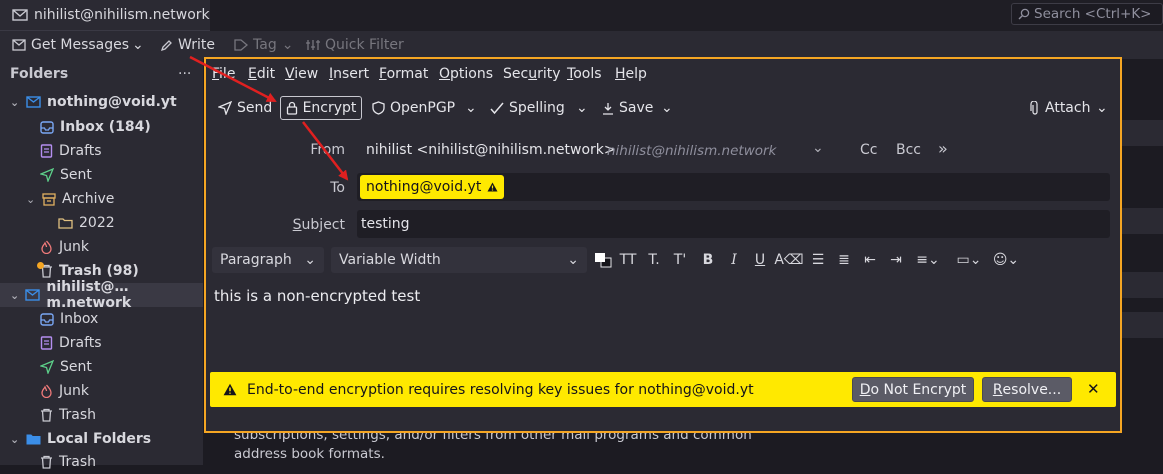  I want to click on attach-button: Attach, so click(1060, 108).